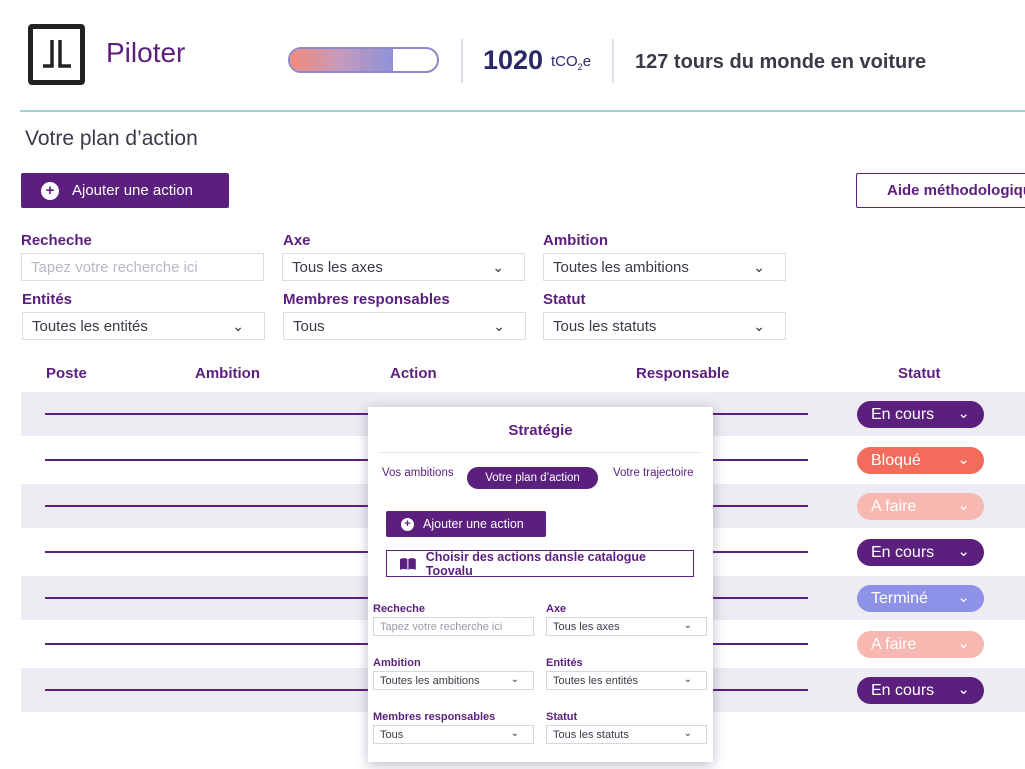 The image size is (1025, 769). What do you see at coordinates (626, 626) in the screenshot?
I see `panel-axis-select: Tous les axes ⌄` at bounding box center [626, 626].